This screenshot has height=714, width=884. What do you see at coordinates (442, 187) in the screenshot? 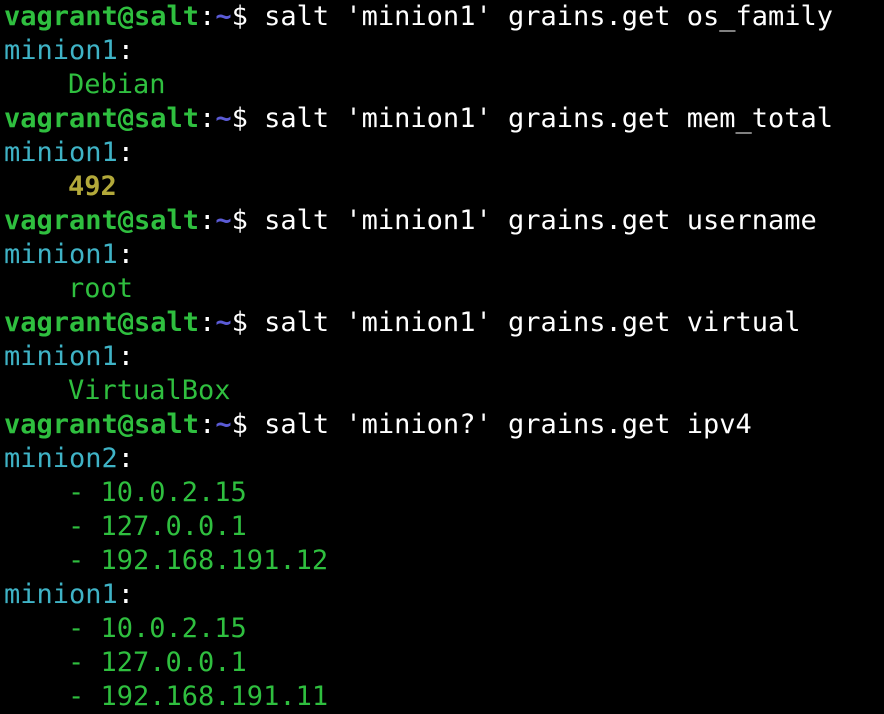
I see `output-value-line: 492` at bounding box center [442, 187].